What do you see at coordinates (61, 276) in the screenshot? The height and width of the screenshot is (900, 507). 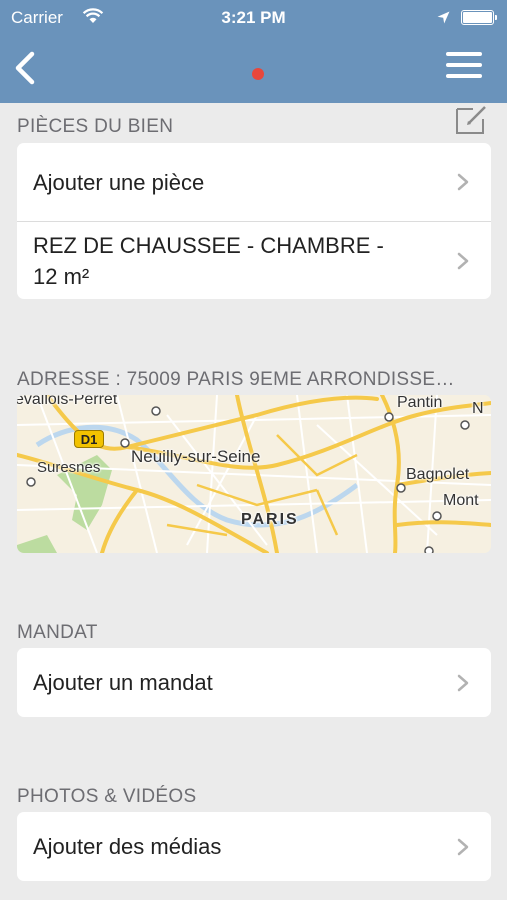 I see `room-item-line2: 12 m²` at bounding box center [61, 276].